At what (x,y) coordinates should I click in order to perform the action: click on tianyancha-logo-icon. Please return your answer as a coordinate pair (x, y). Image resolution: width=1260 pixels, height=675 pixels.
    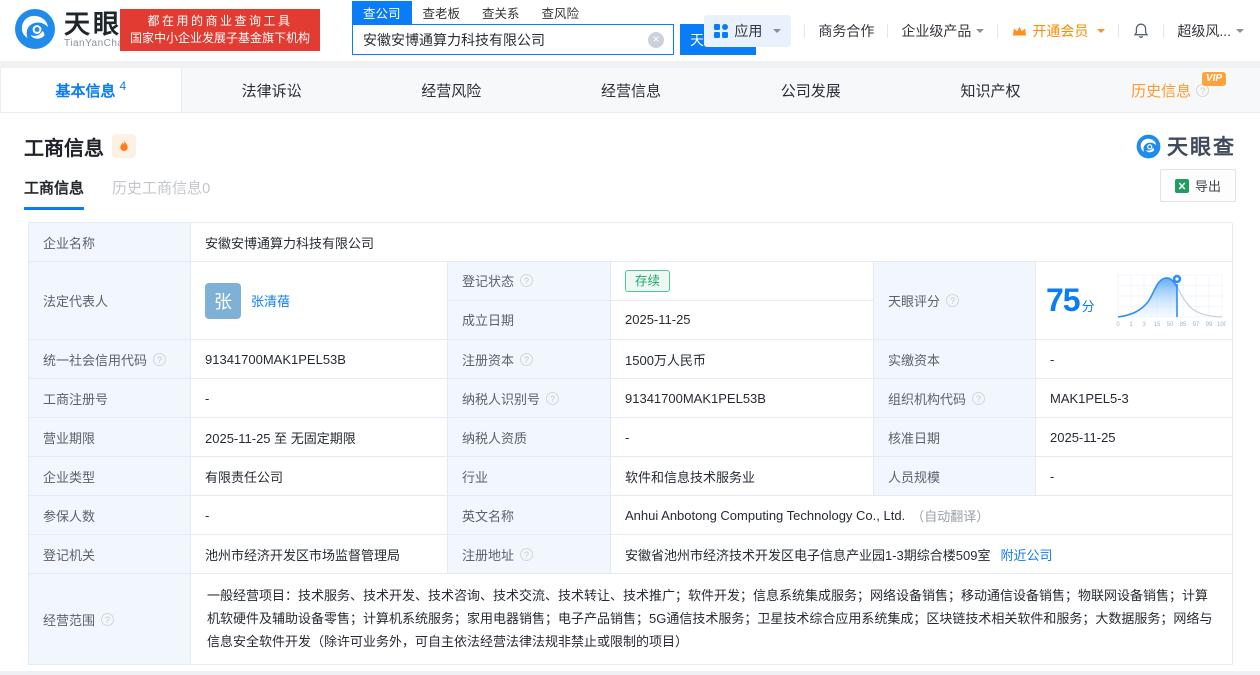
    Looking at the image, I should click on (35, 29).